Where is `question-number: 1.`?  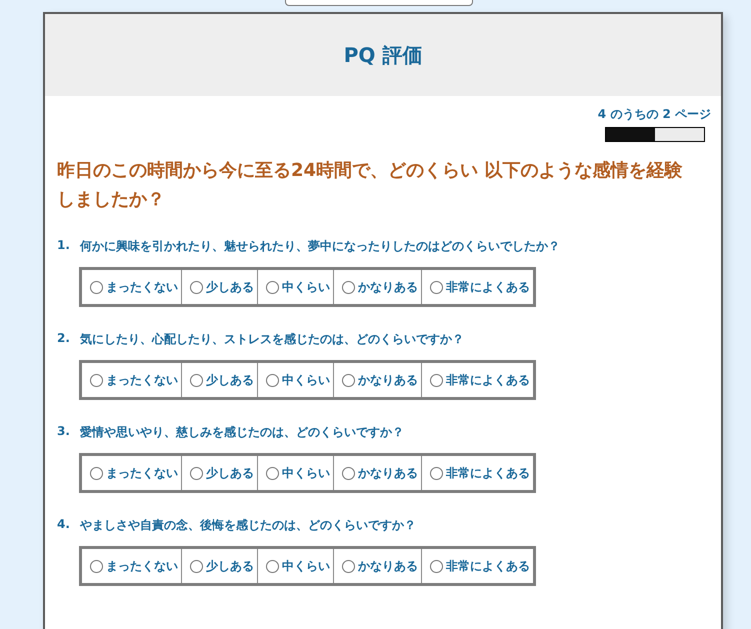 question-number: 1. is located at coordinates (62, 246).